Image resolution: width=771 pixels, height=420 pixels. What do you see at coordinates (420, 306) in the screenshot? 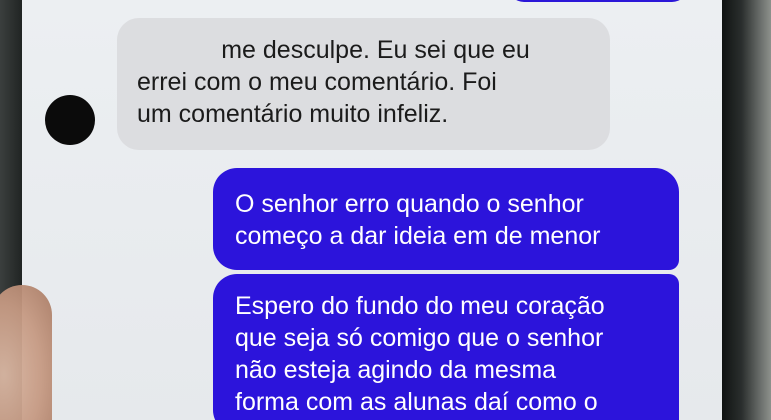
I see `message-text-line: Espero do fundo do meu coração` at bounding box center [420, 306].